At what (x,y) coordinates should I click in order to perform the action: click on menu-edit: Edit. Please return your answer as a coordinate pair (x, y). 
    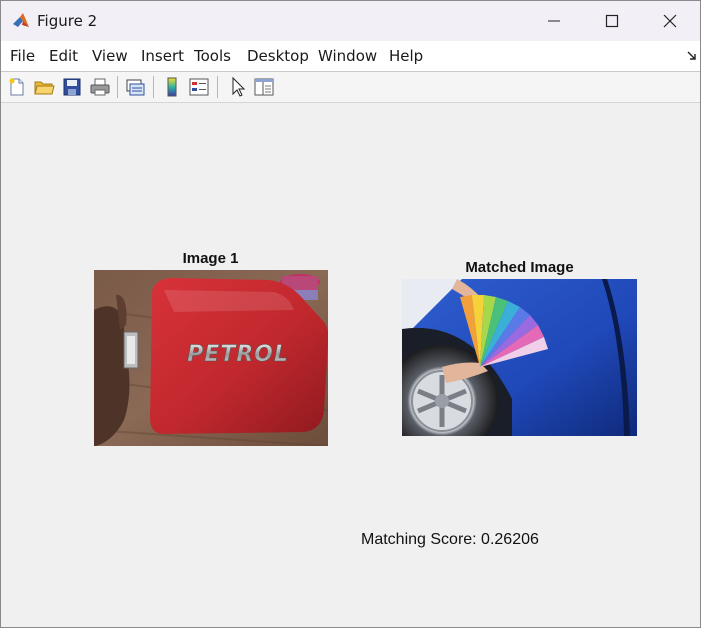
    Looking at the image, I should click on (63, 56).